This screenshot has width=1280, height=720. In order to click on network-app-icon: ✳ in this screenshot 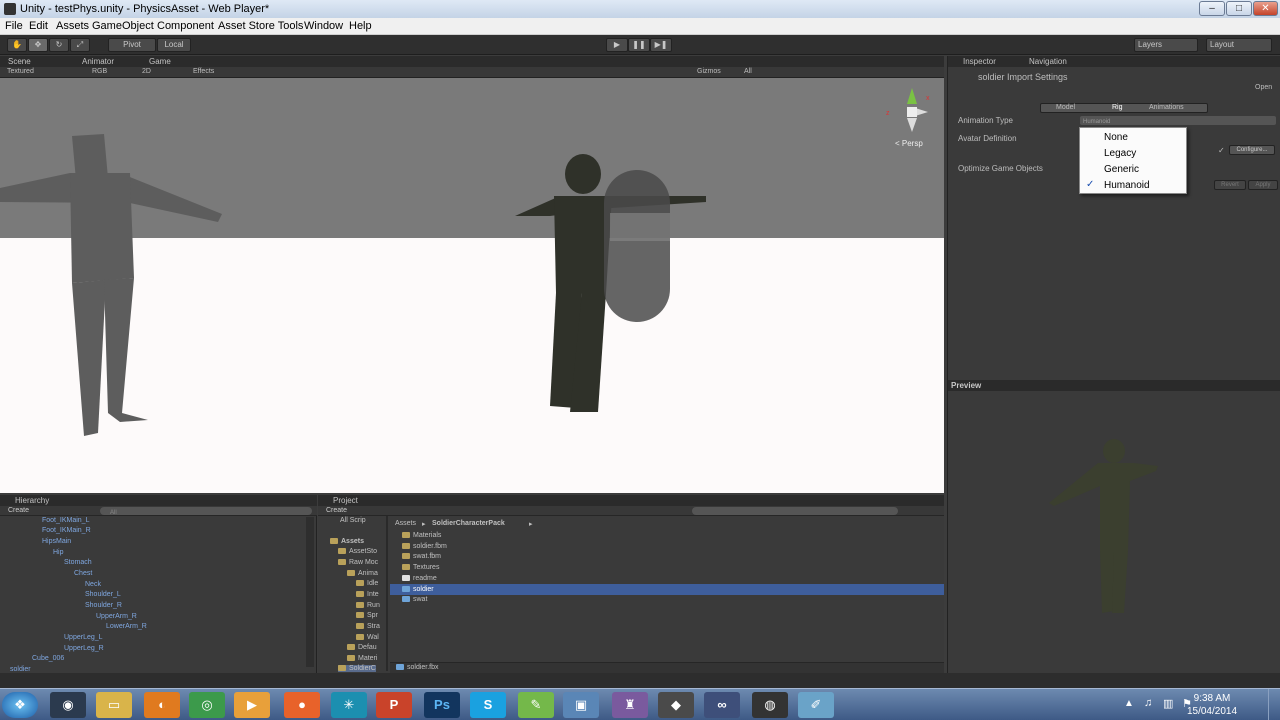, I will do `click(349, 705)`.